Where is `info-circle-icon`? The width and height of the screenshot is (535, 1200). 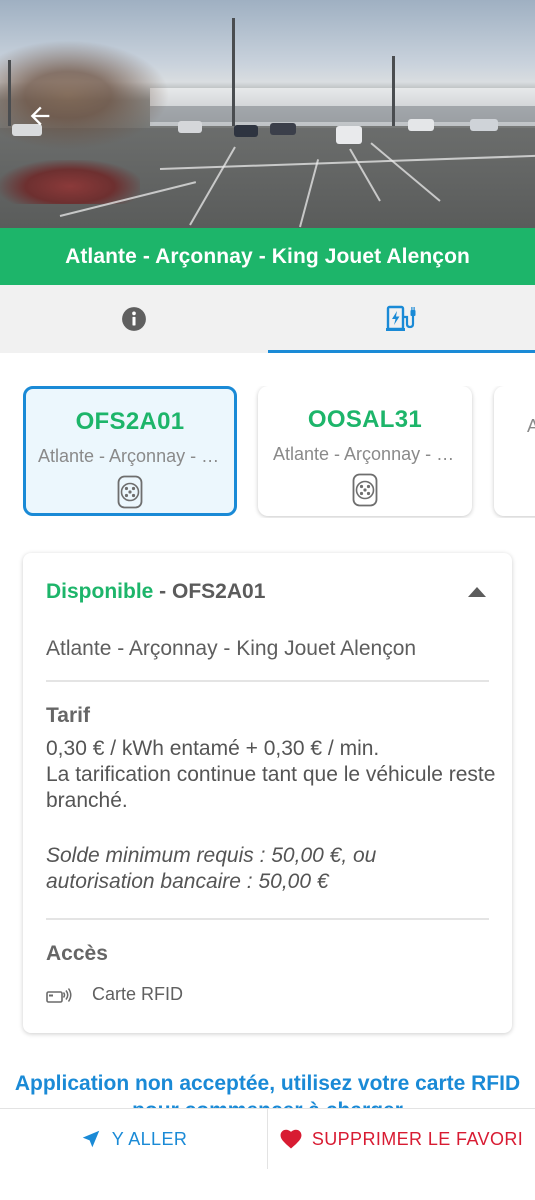
info-circle-icon is located at coordinates (133, 319).